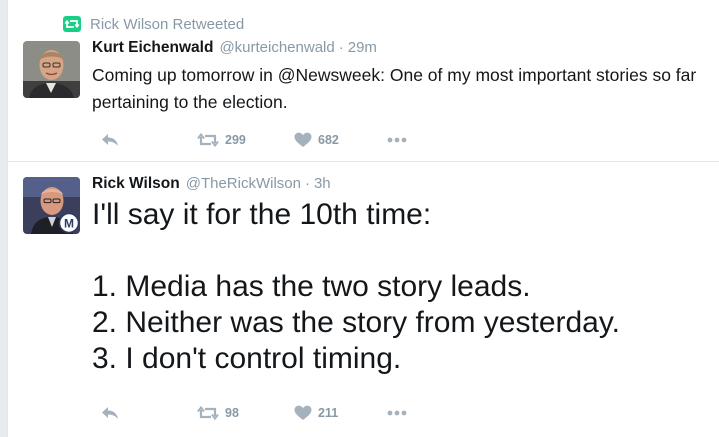  What do you see at coordinates (51, 69) in the screenshot?
I see `avatar` at bounding box center [51, 69].